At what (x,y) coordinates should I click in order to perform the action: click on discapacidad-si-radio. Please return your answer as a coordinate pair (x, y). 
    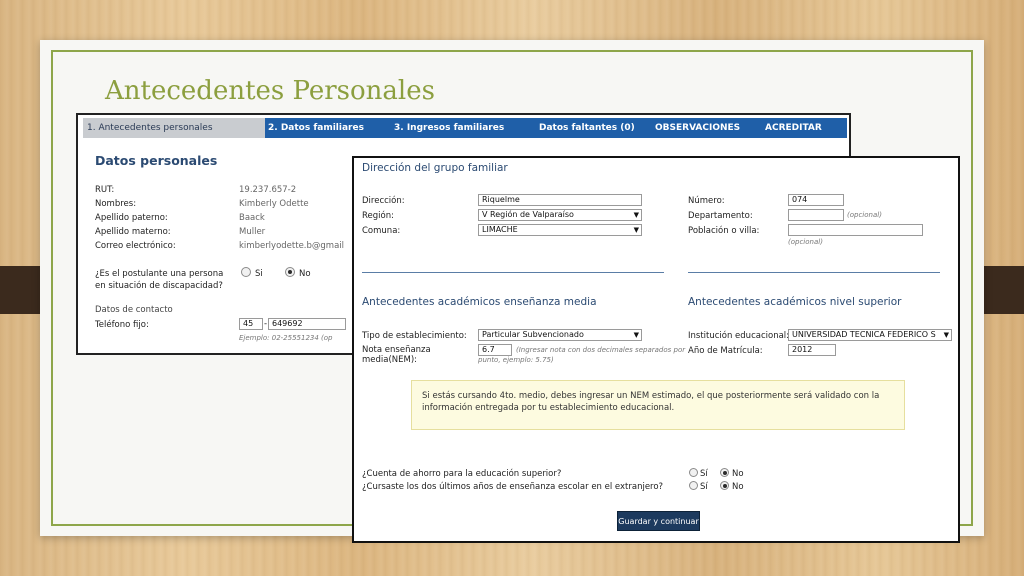
    Looking at the image, I should click on (246, 272).